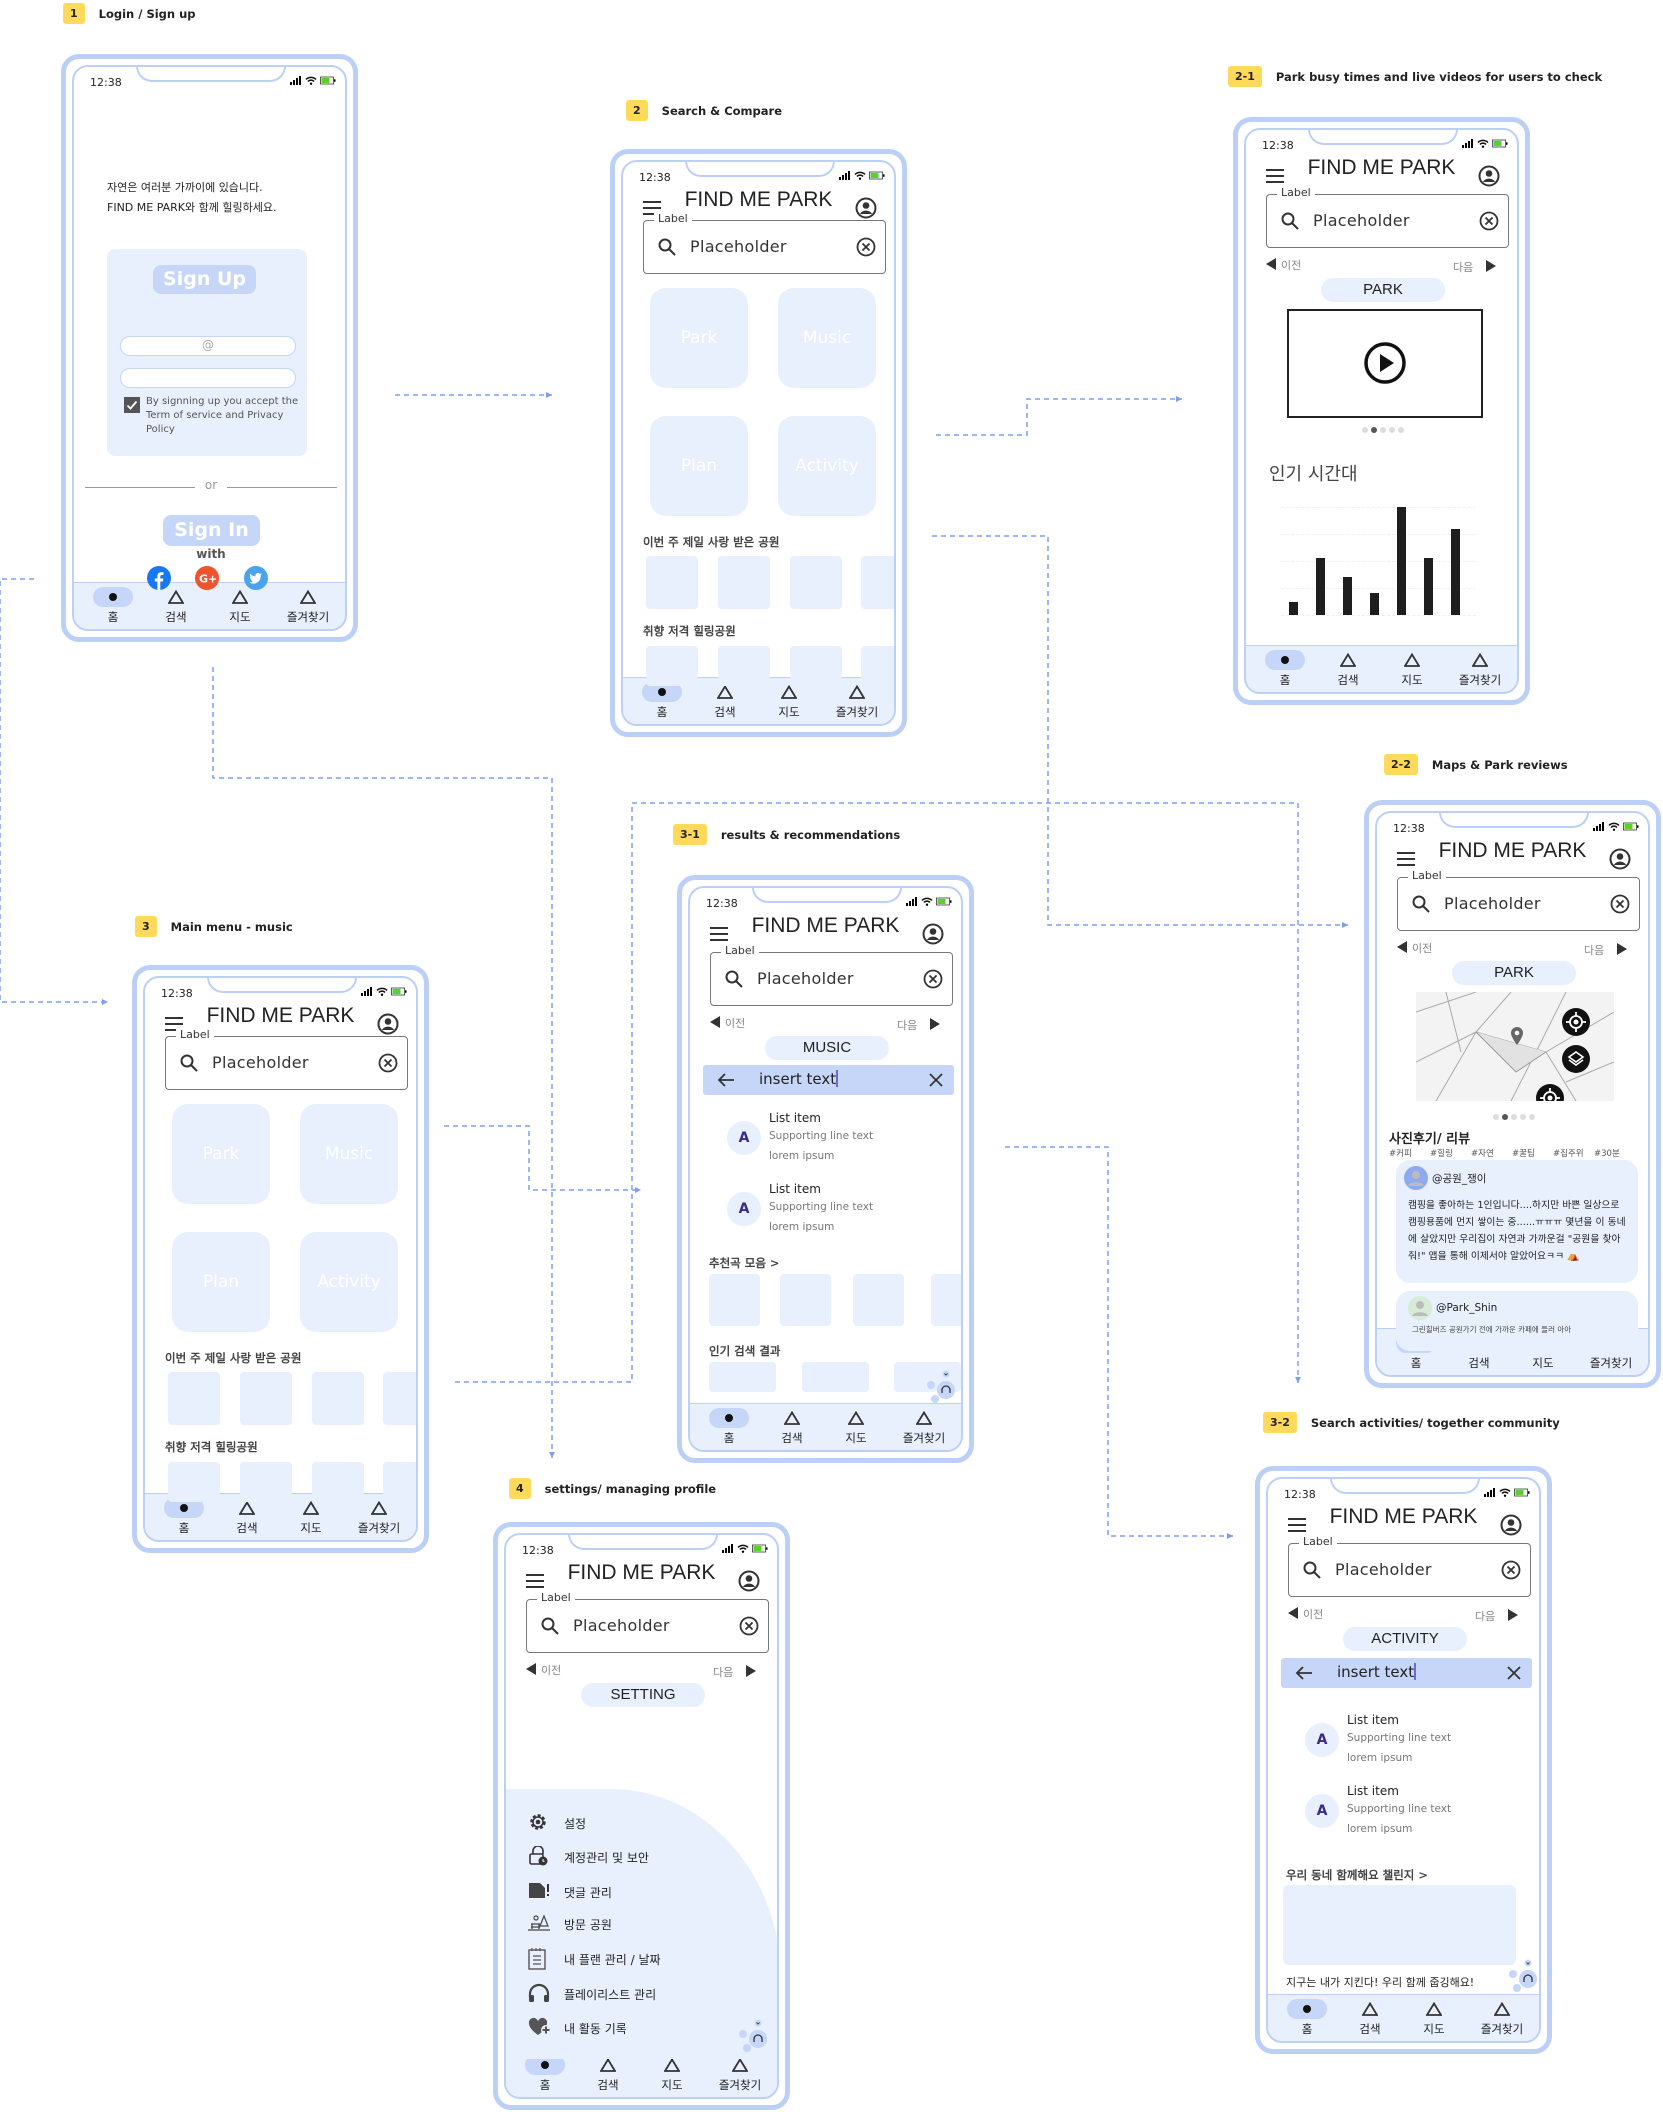 The width and height of the screenshot is (1663, 2112). I want to click on email-input: @, so click(208, 346).